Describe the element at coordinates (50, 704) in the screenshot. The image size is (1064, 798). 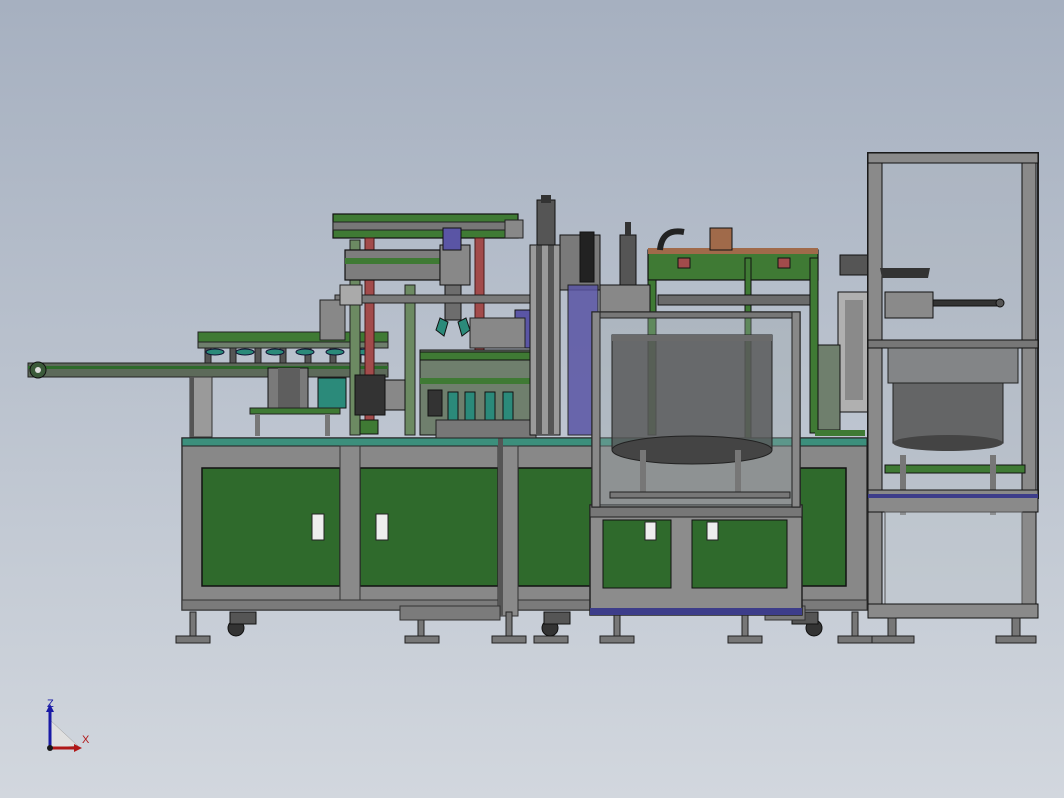
I see `axis-z-label: Z` at that location.